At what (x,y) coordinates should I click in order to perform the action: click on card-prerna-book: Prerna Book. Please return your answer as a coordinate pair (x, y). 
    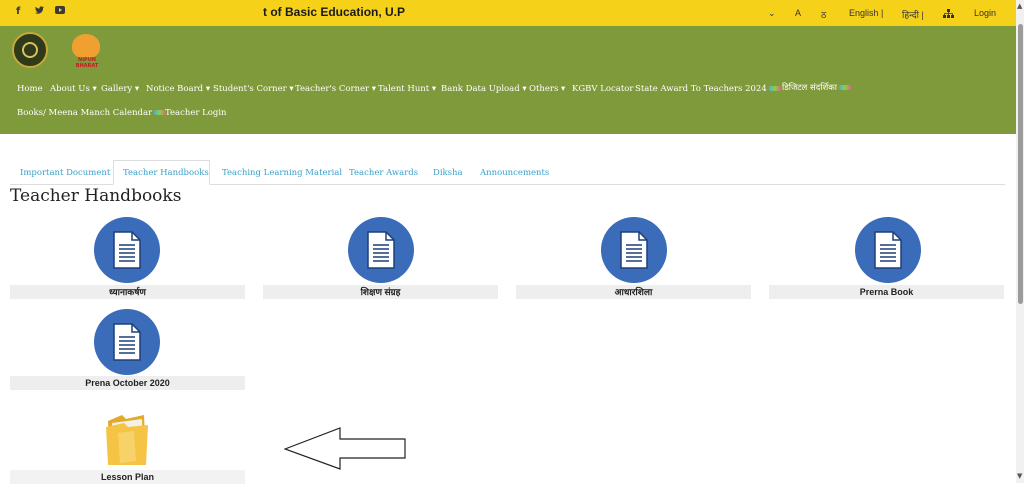
    Looking at the image, I should click on (886, 292).